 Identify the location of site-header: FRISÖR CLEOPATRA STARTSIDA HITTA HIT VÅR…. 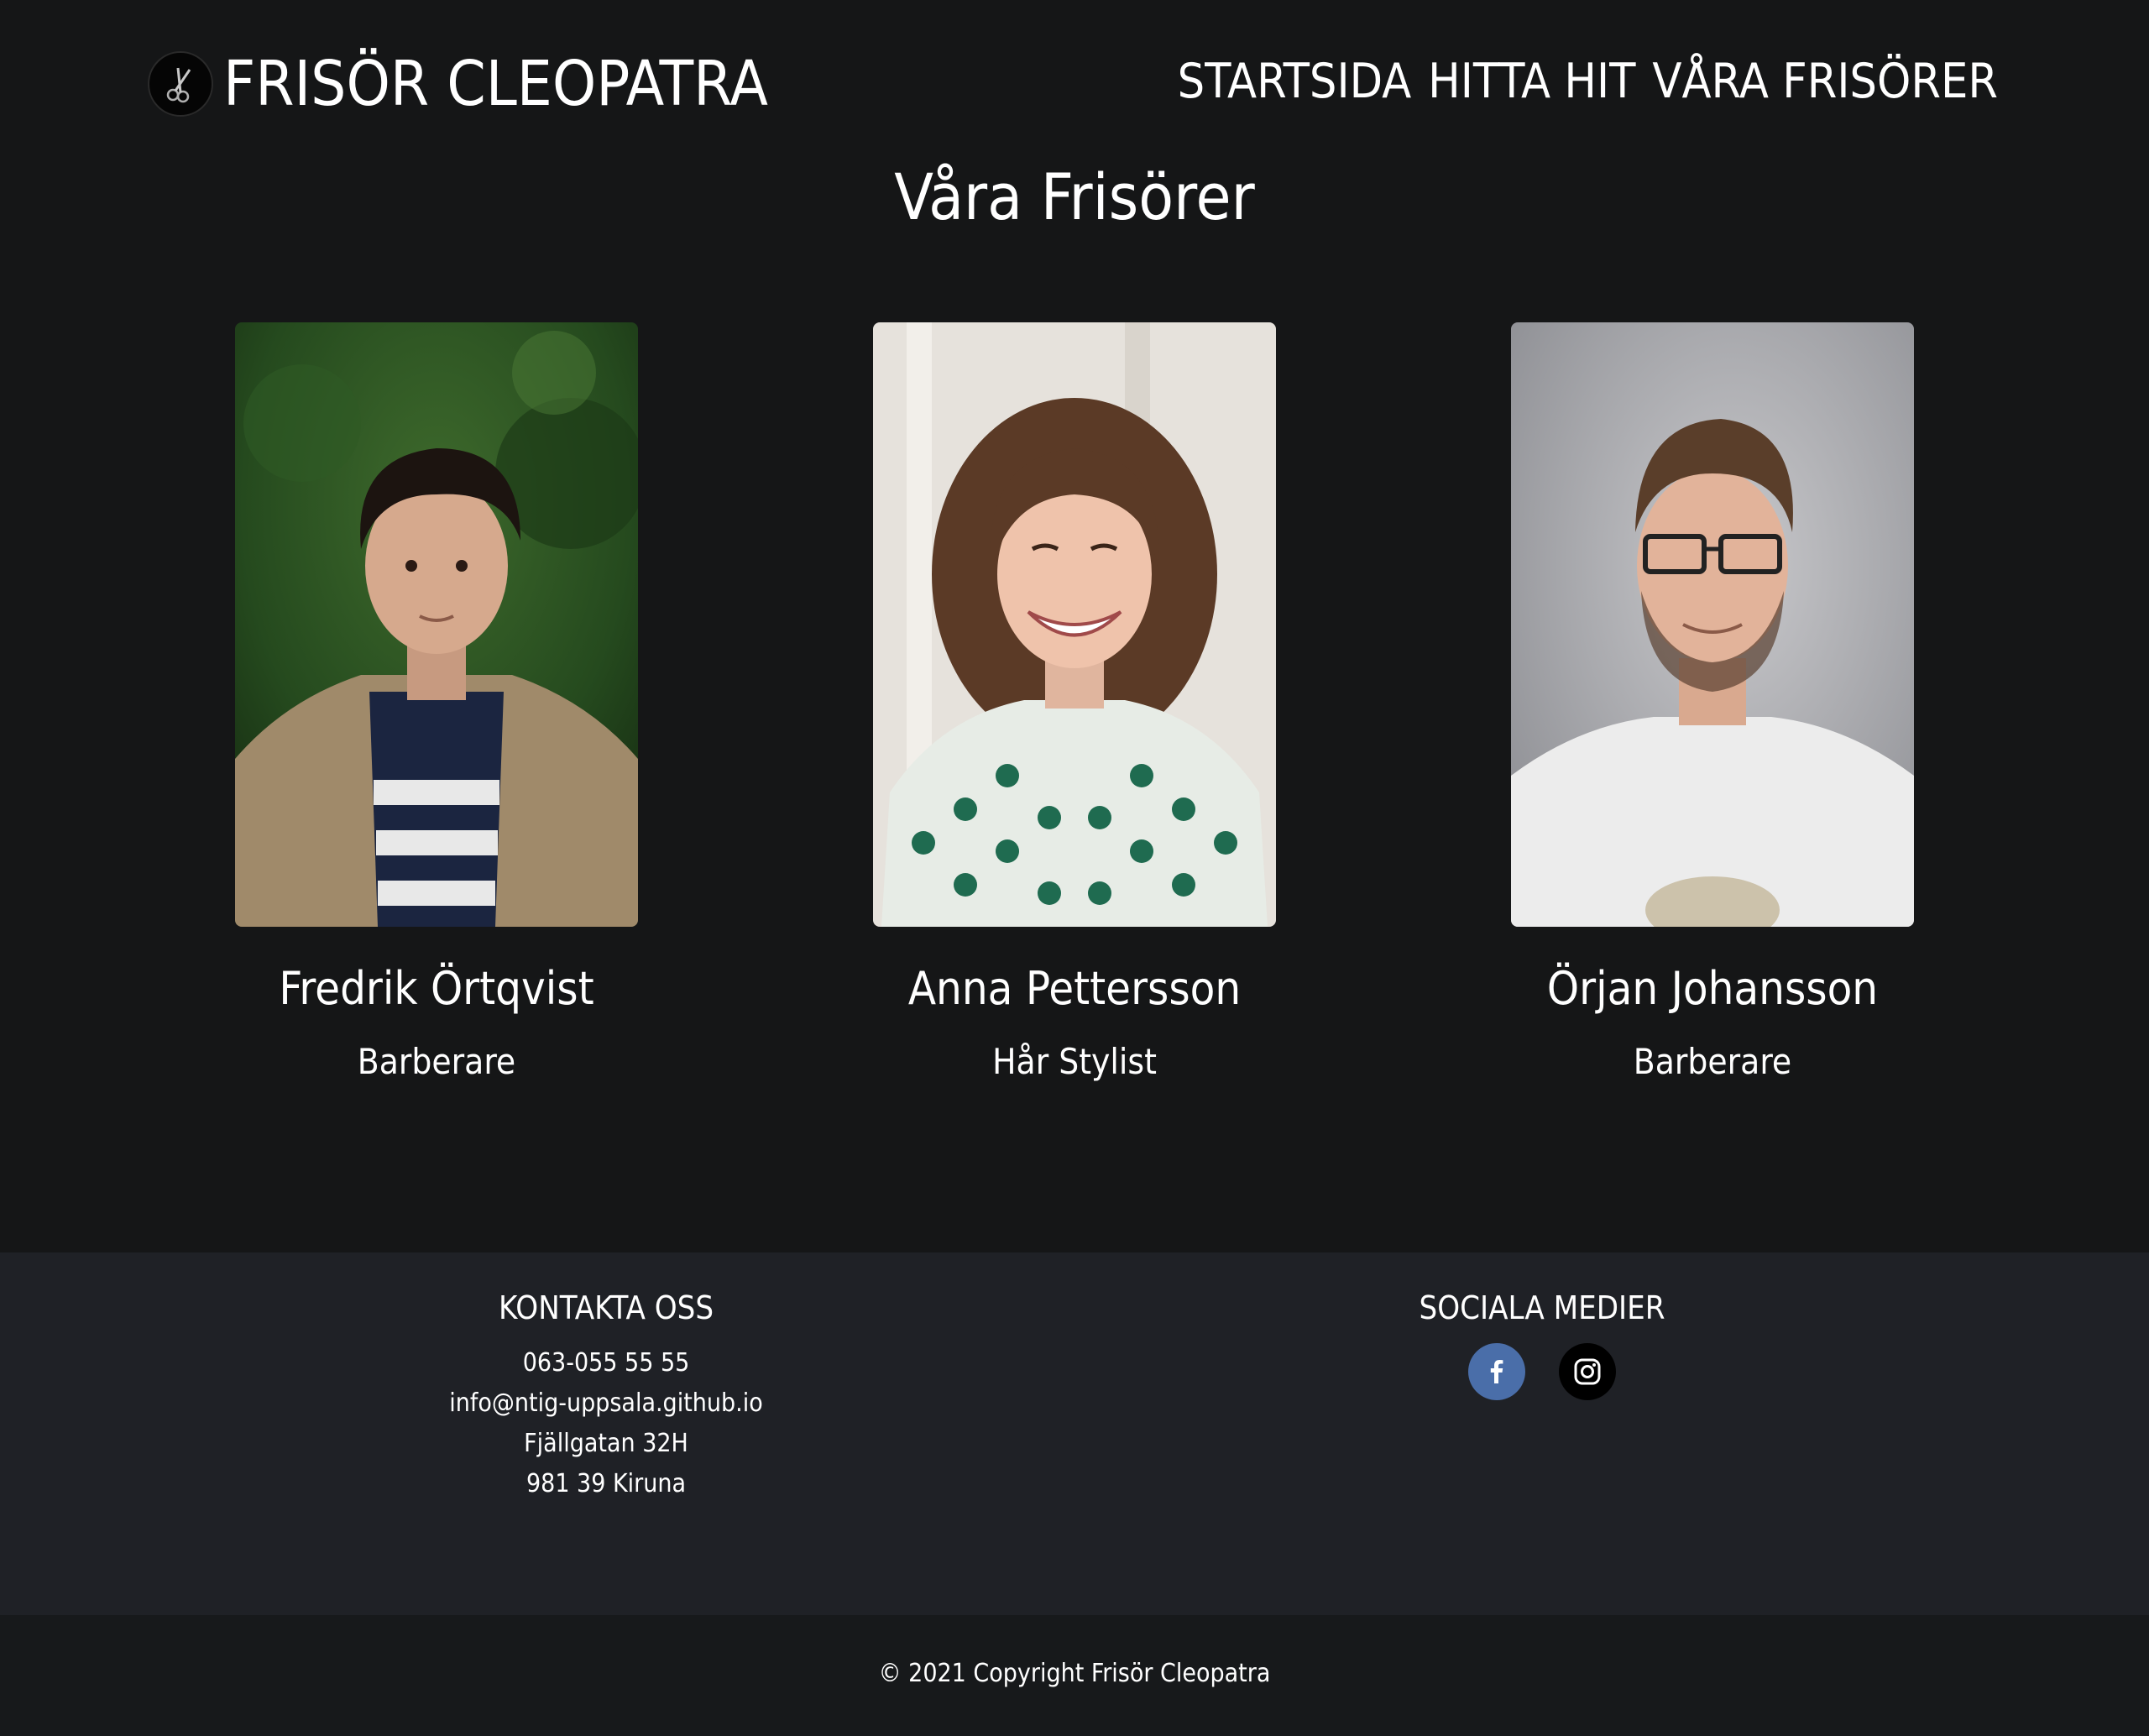
(1074, 84).